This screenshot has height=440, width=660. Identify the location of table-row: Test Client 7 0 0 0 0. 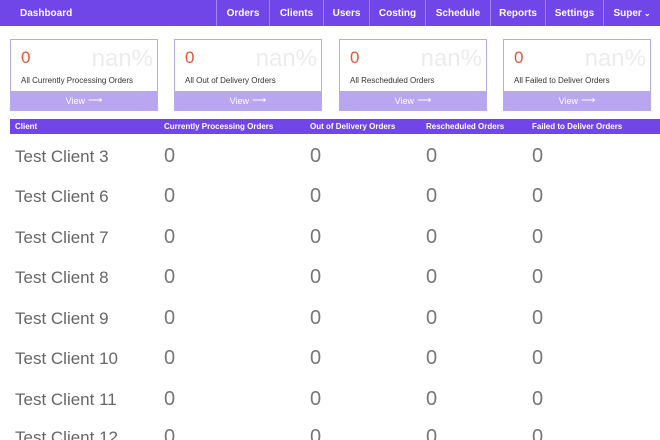
(330, 247).